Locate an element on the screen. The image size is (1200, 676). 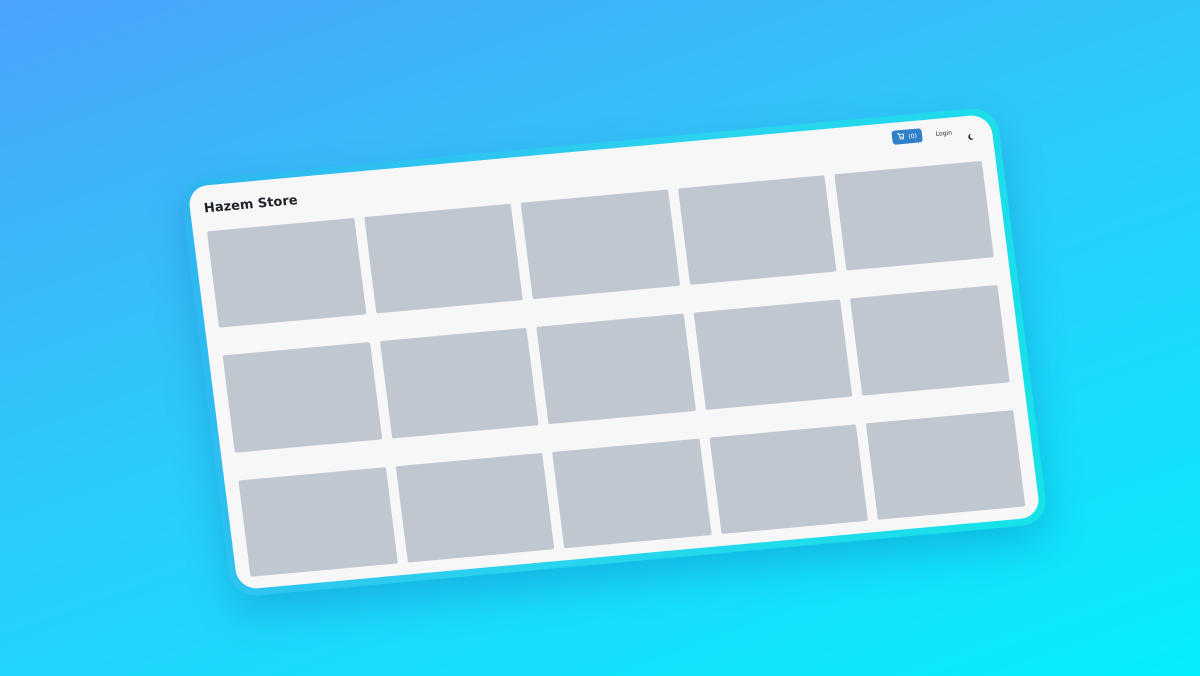
nav-actions: (0) Login is located at coordinates (934, 134).